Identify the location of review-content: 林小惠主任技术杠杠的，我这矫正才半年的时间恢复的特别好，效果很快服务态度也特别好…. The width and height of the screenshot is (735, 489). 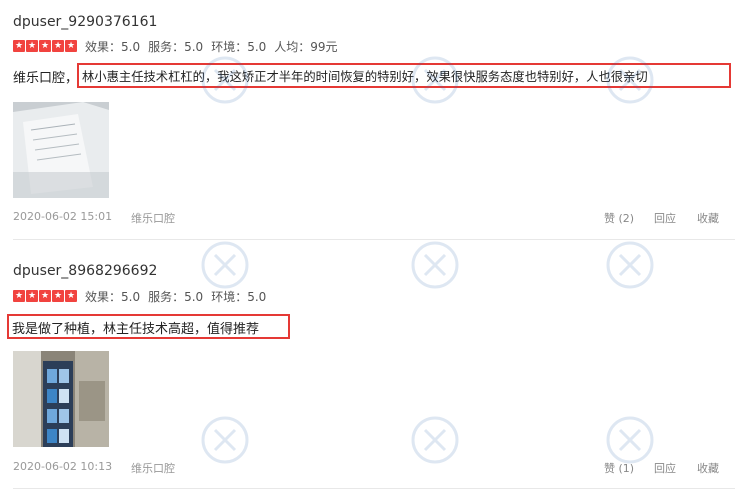
(365, 77).